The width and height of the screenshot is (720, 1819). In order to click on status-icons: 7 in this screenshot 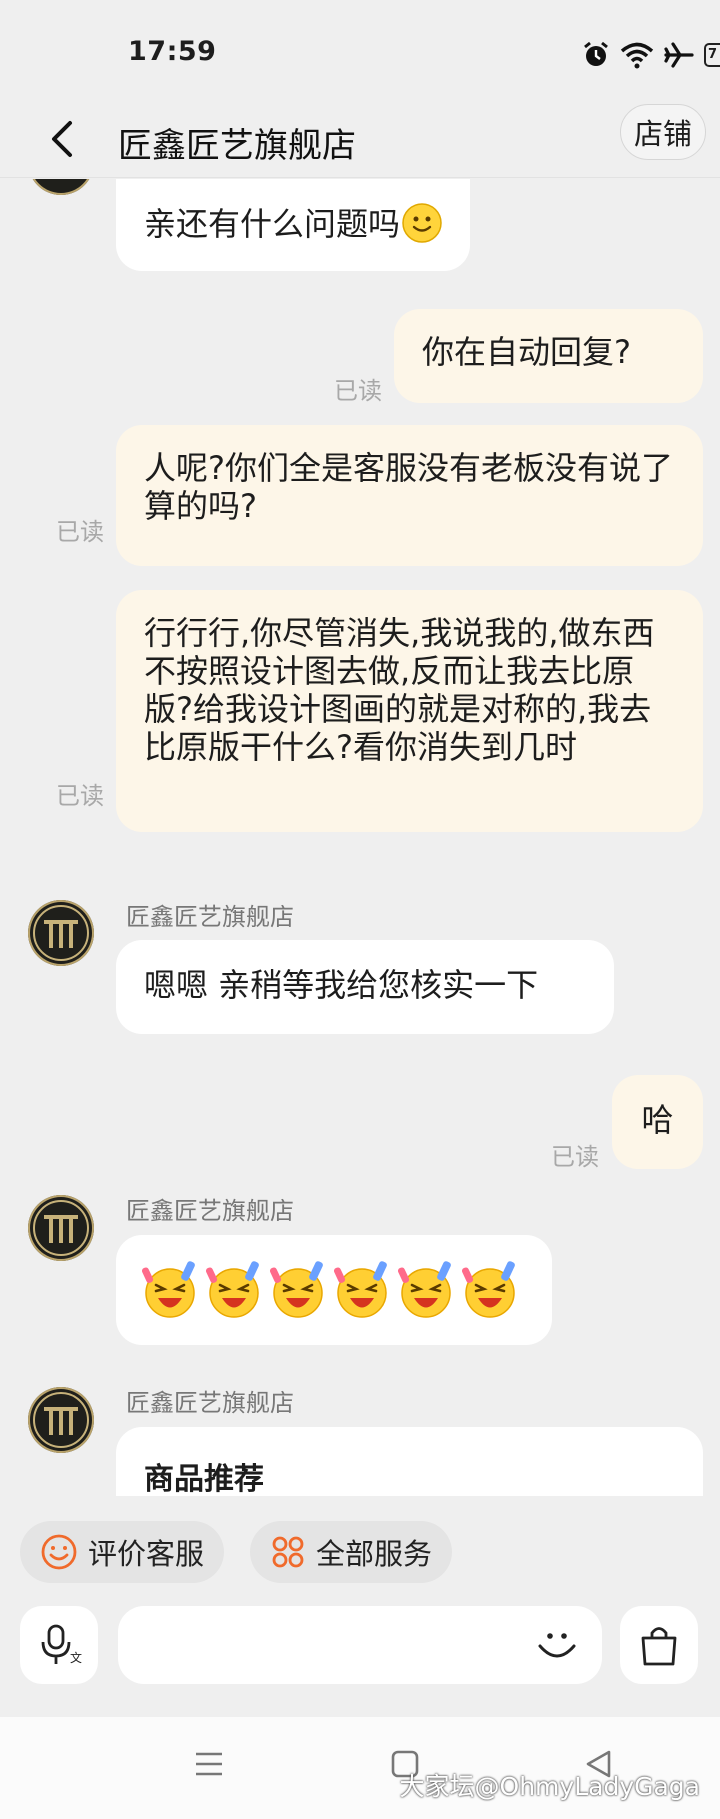, I will do `click(651, 55)`.